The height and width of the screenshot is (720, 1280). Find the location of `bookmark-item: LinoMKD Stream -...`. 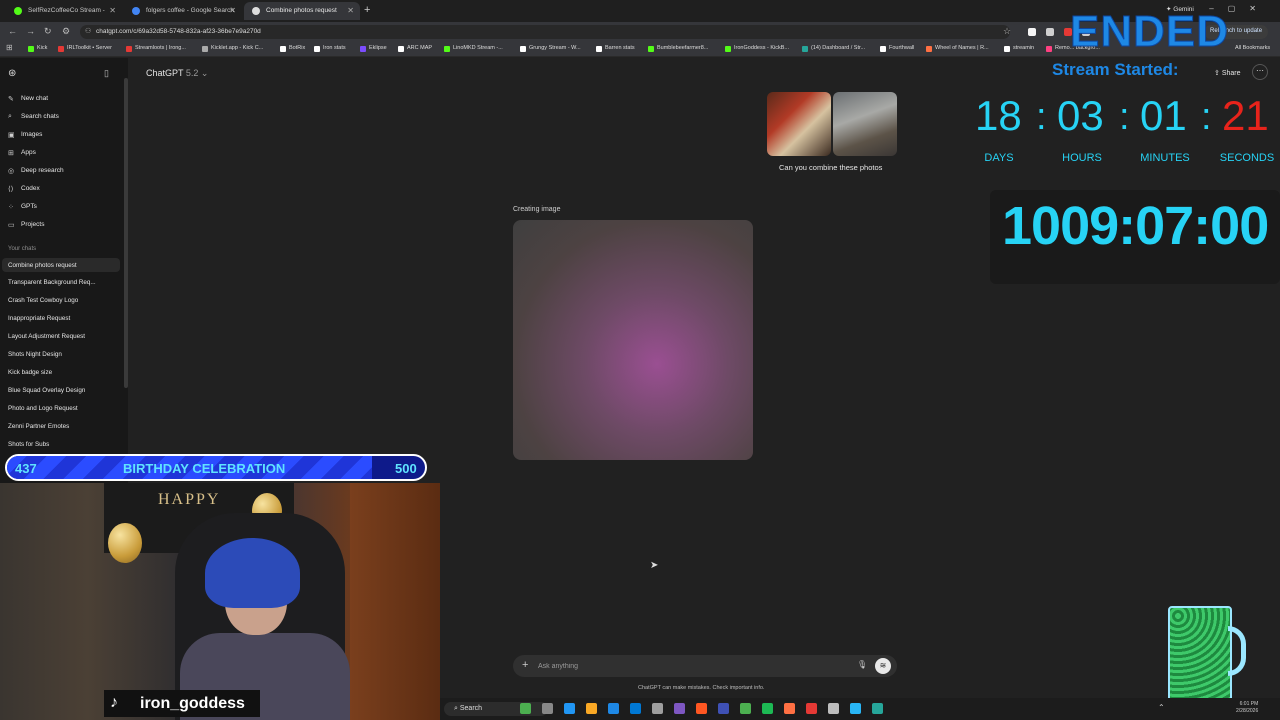

bookmark-item: LinoMKD Stream -... is located at coordinates (473, 48).